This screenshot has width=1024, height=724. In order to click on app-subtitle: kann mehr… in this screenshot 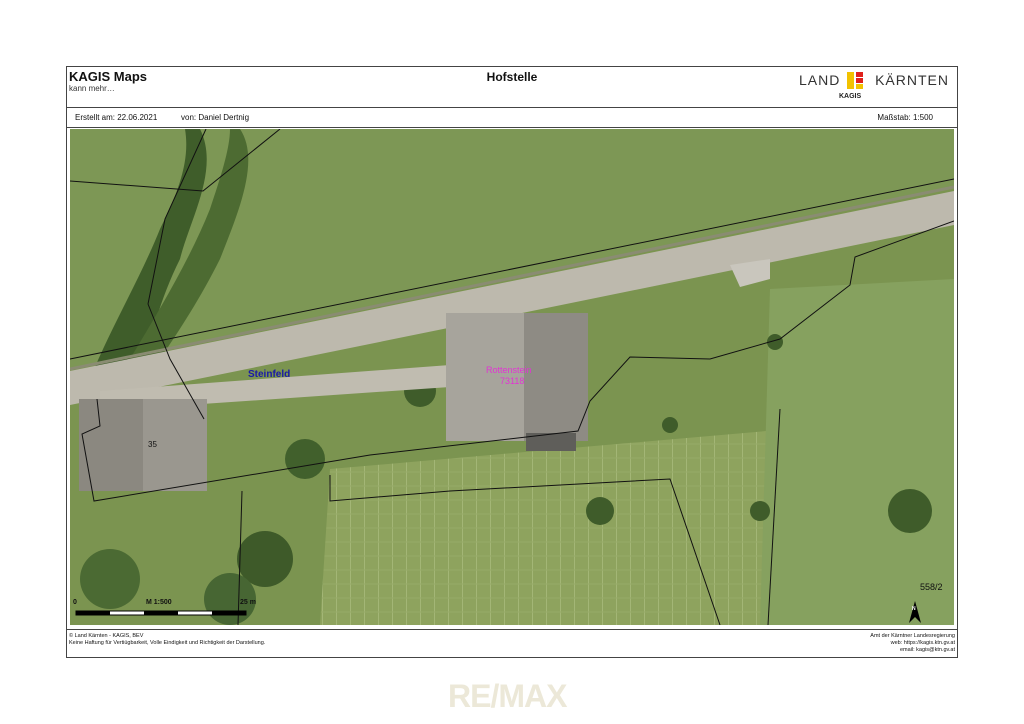, I will do `click(92, 88)`.